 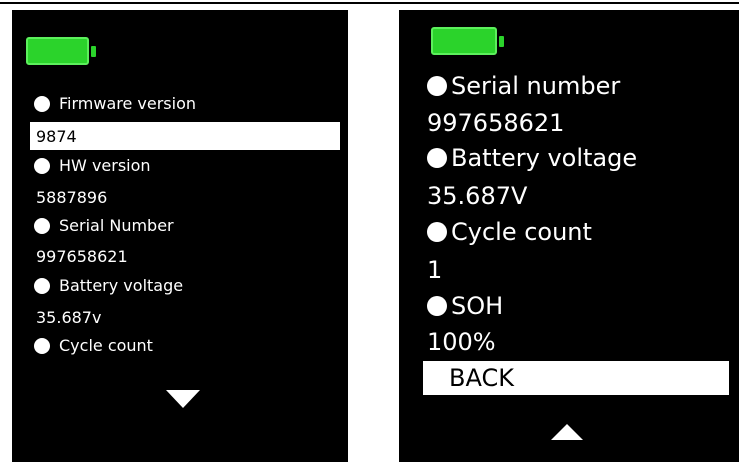 What do you see at coordinates (477, 196) in the screenshot?
I see `battery-voltage-value: 35.687V` at bounding box center [477, 196].